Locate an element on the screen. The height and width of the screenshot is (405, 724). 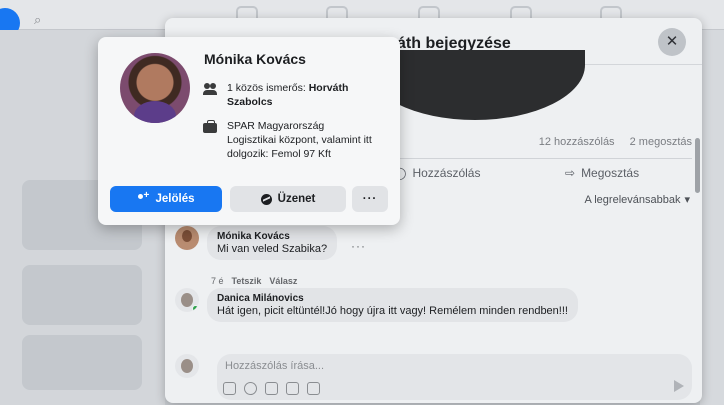
comment-item: Mónika Kovács Mi van veled Szabika? ··· is located at coordinates (270, 243).